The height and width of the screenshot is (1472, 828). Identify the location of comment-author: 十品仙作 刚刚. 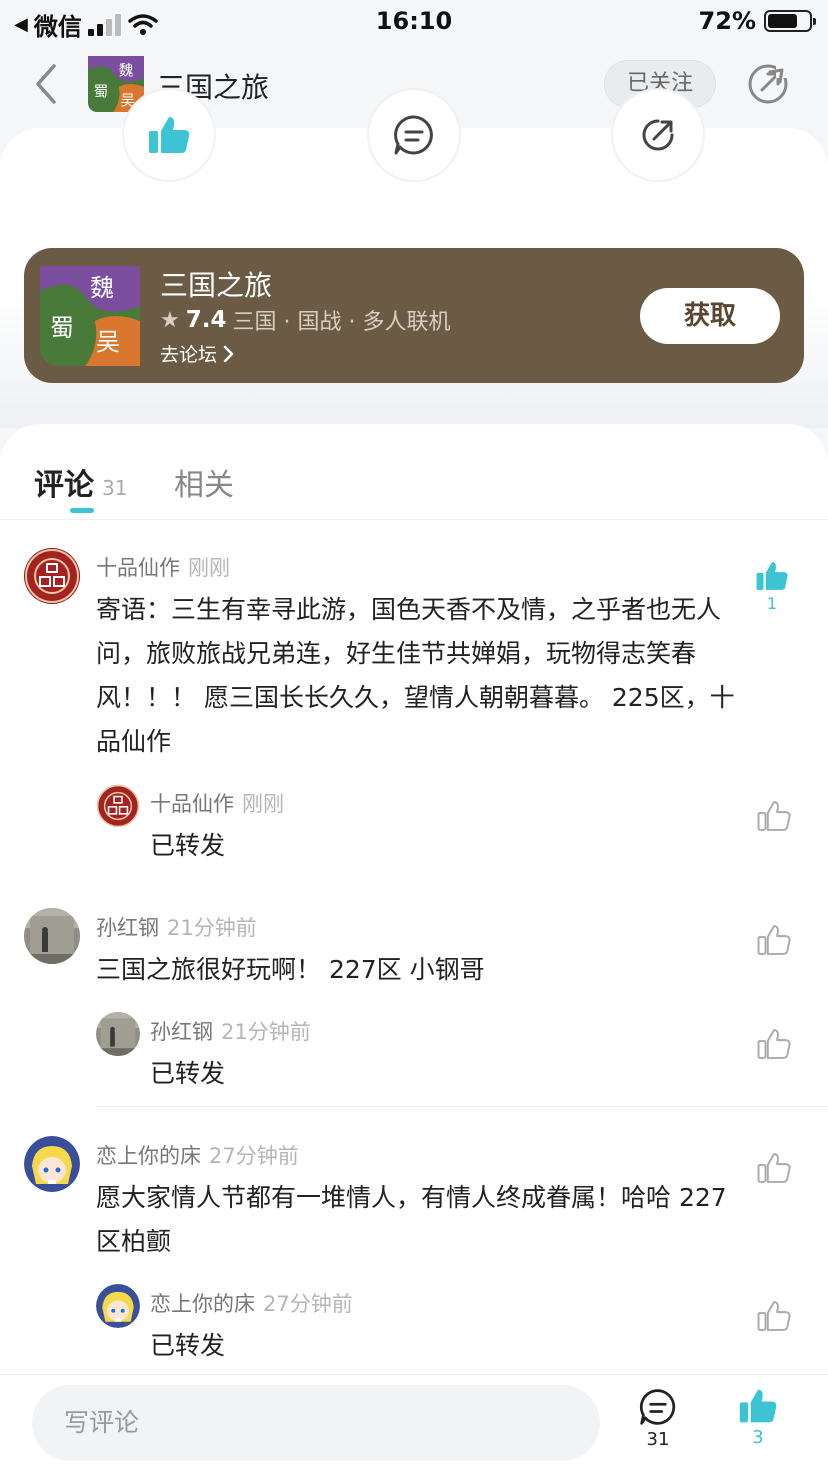
(163, 567).